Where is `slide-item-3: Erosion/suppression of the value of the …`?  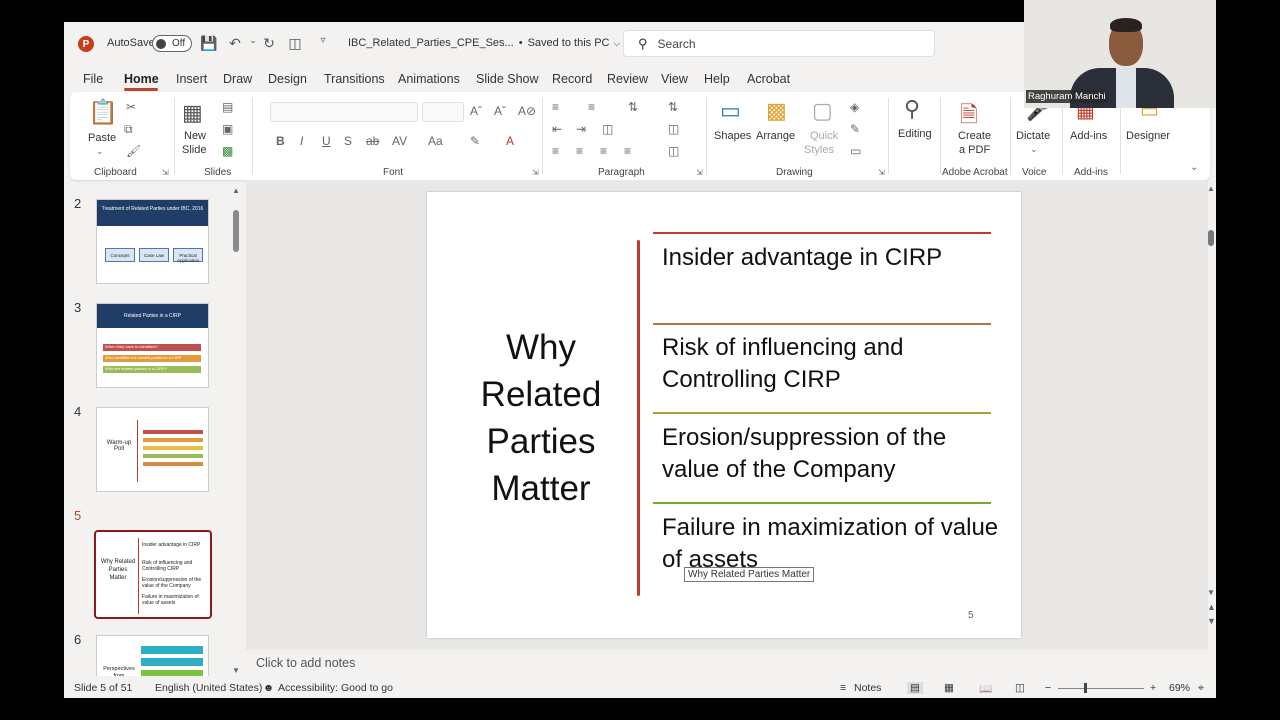
slide-item-3: Erosion/suppression of the value of the … is located at coordinates (832, 454).